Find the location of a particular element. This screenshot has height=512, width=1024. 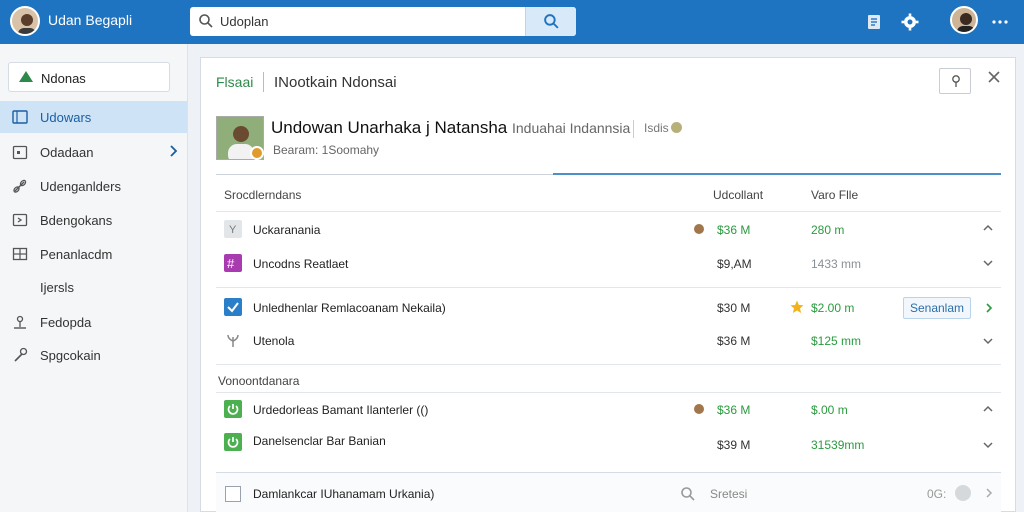

tab-active: Flsaai is located at coordinates (234, 82).